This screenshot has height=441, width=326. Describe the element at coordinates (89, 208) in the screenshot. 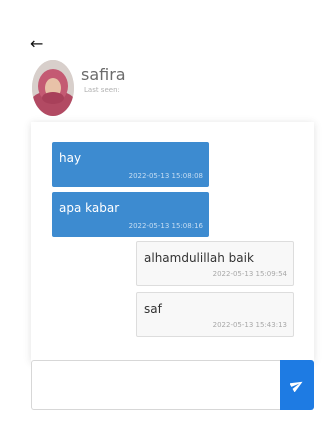

I see `message-text: apa kabar` at that location.